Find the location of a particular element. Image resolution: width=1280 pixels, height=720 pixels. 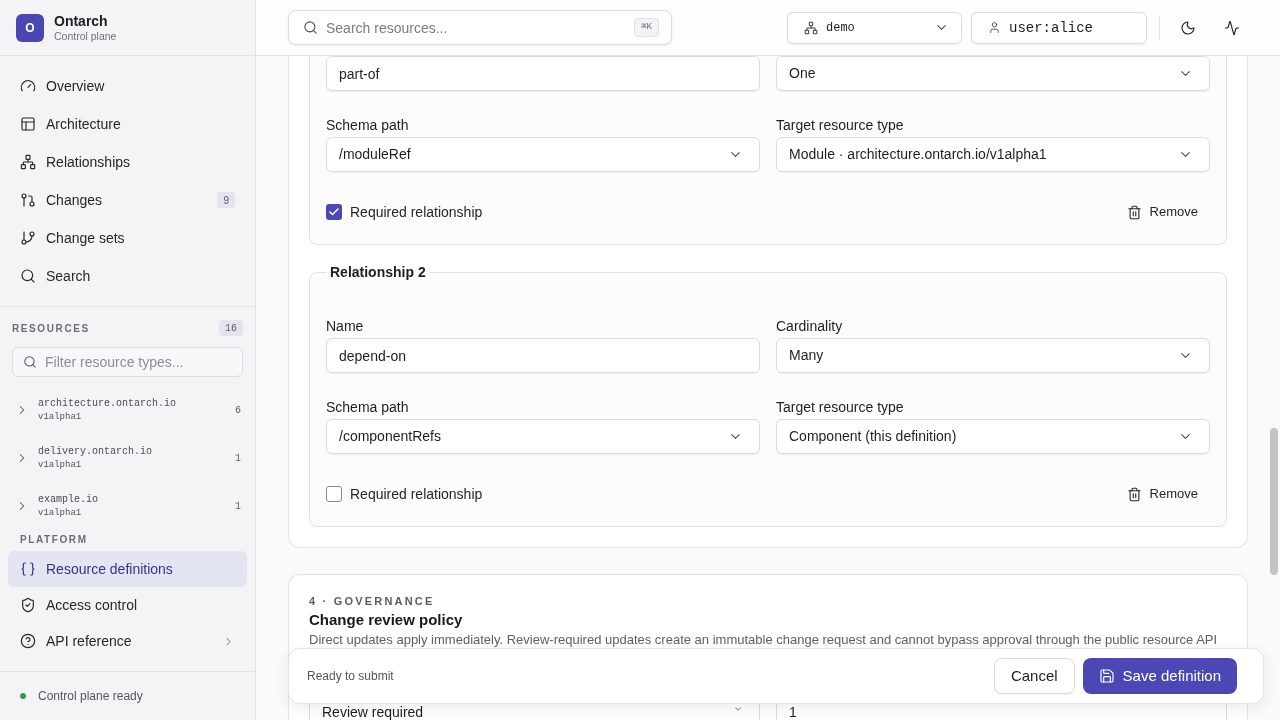

user-icon is located at coordinates (994, 27).